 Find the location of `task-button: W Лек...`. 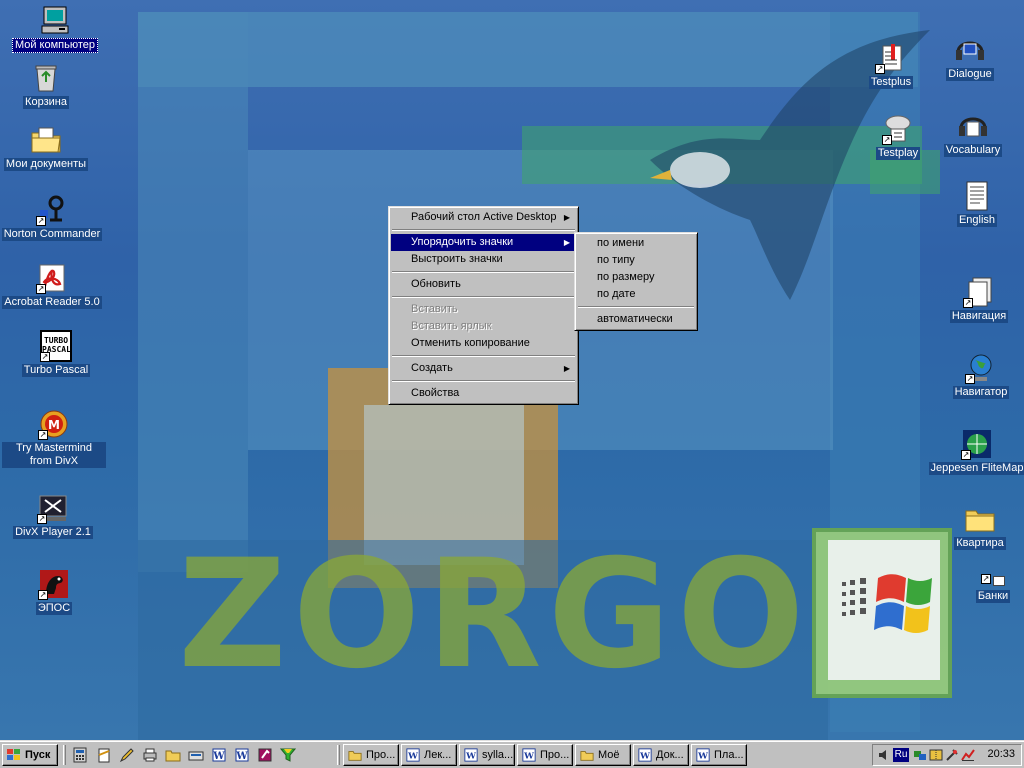

task-button: W Лек... is located at coordinates (429, 755).